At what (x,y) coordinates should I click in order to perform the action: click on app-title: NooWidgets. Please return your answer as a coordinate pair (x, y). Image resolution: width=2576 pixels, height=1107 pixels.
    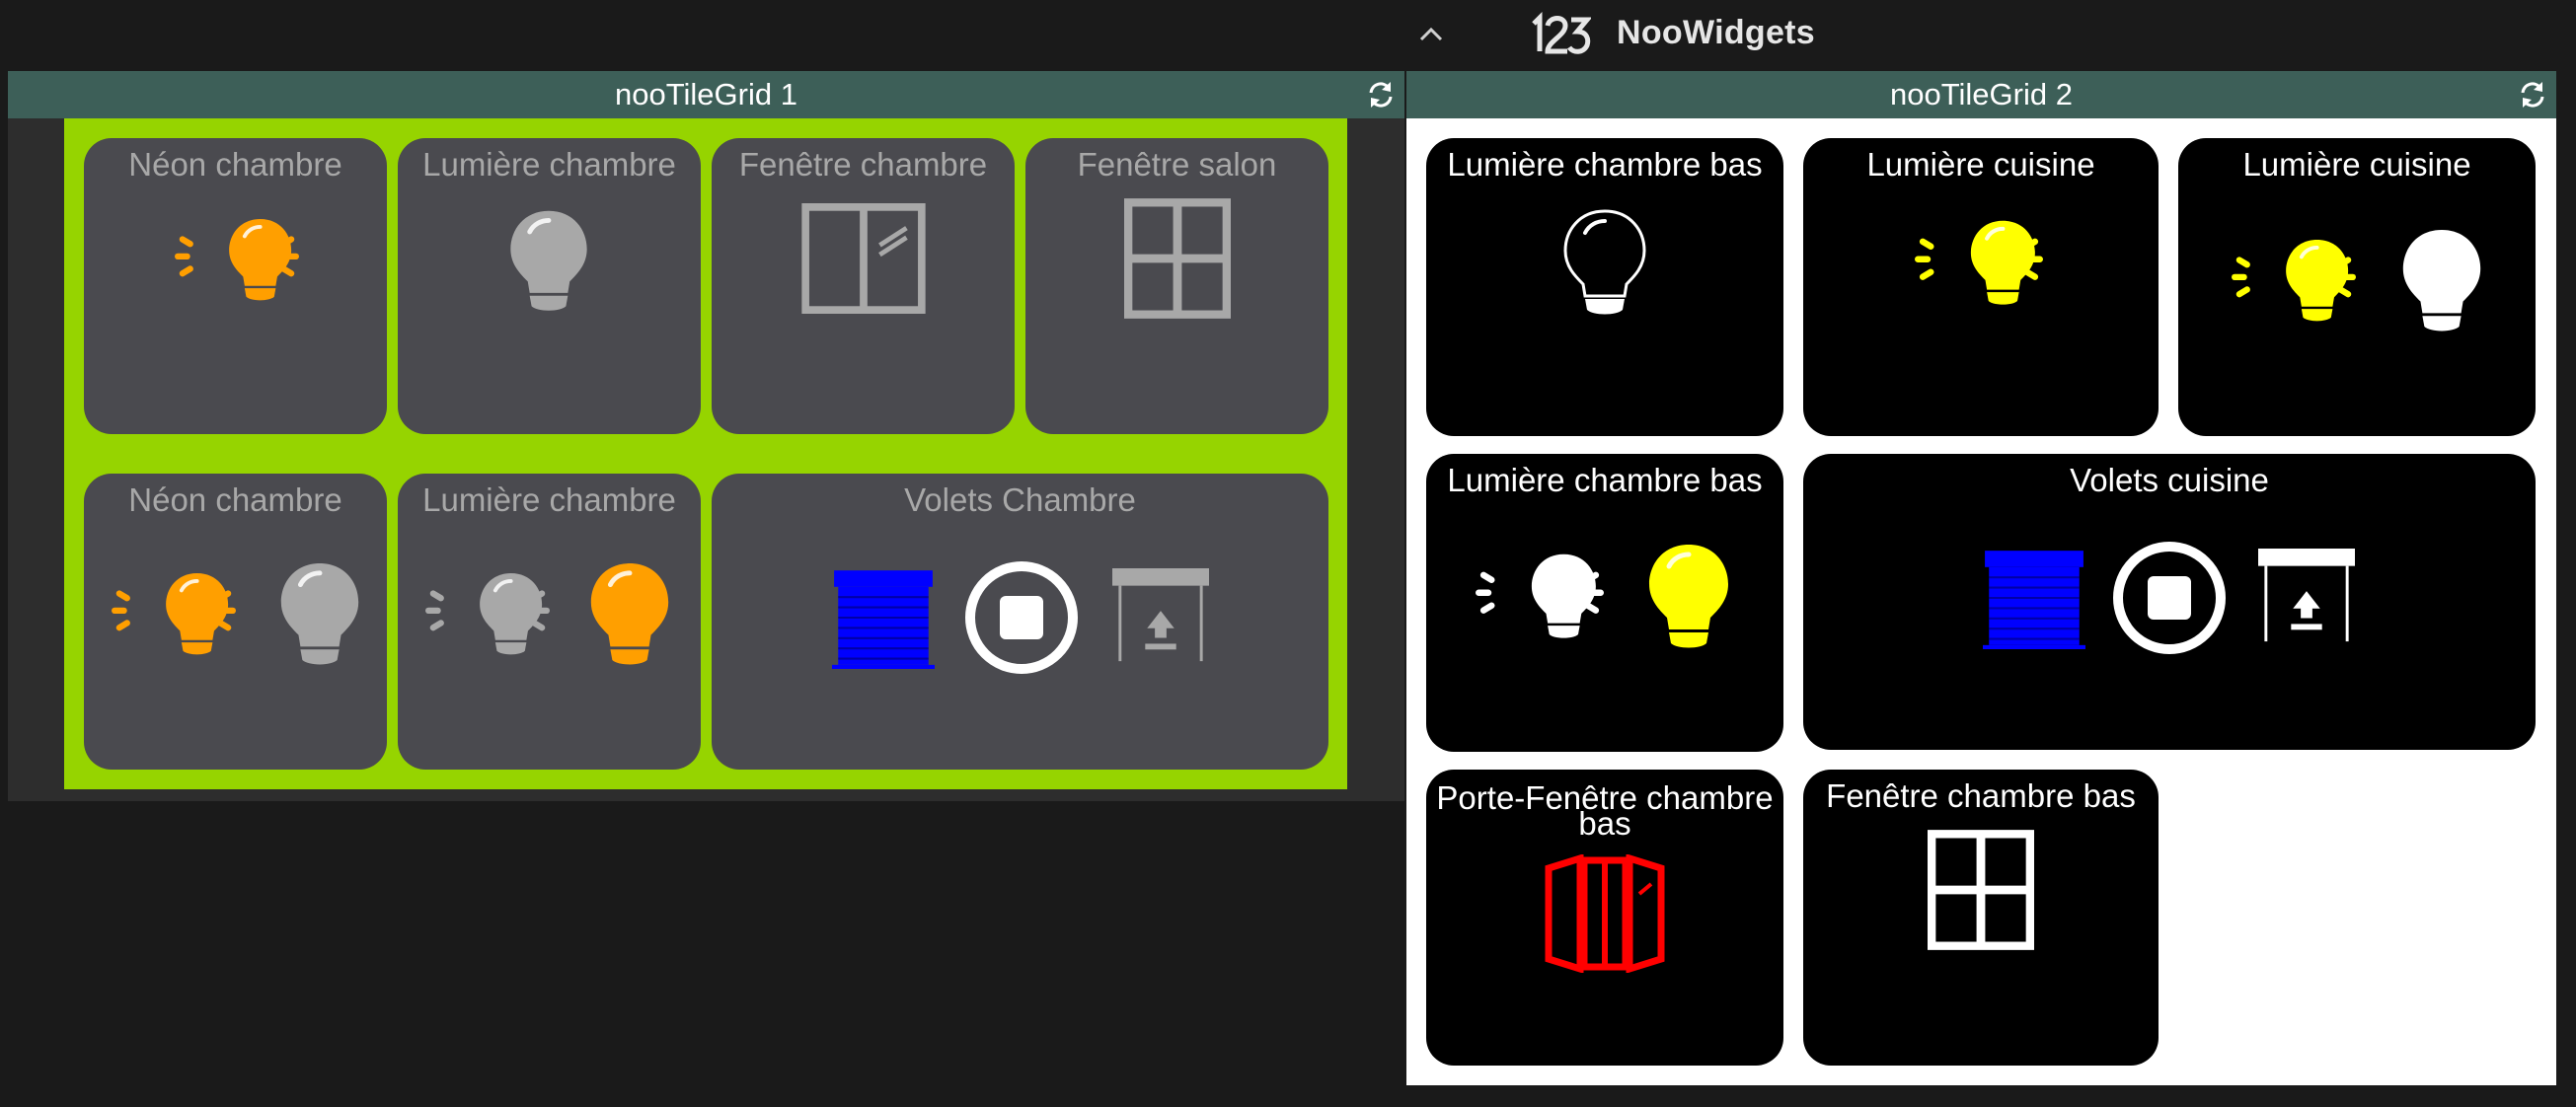
    Looking at the image, I should click on (1716, 32).